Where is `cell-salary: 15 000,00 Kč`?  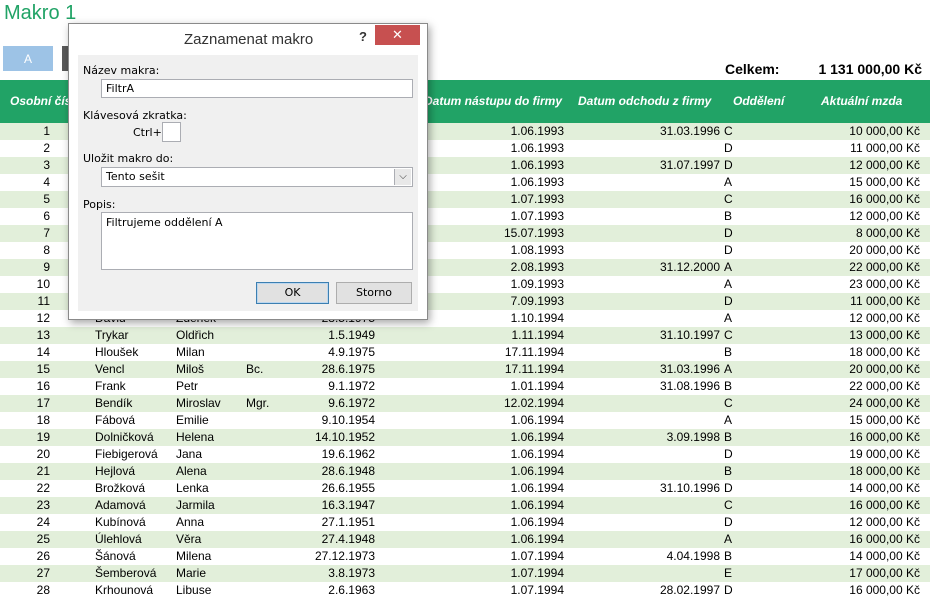 cell-salary: 15 000,00 Kč is located at coordinates (460, 420).